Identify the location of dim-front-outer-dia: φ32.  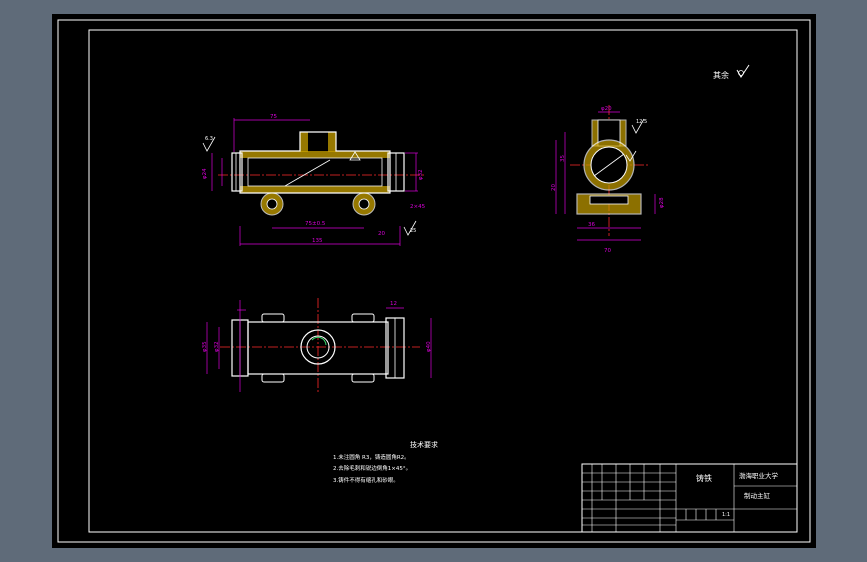
(421, 174).